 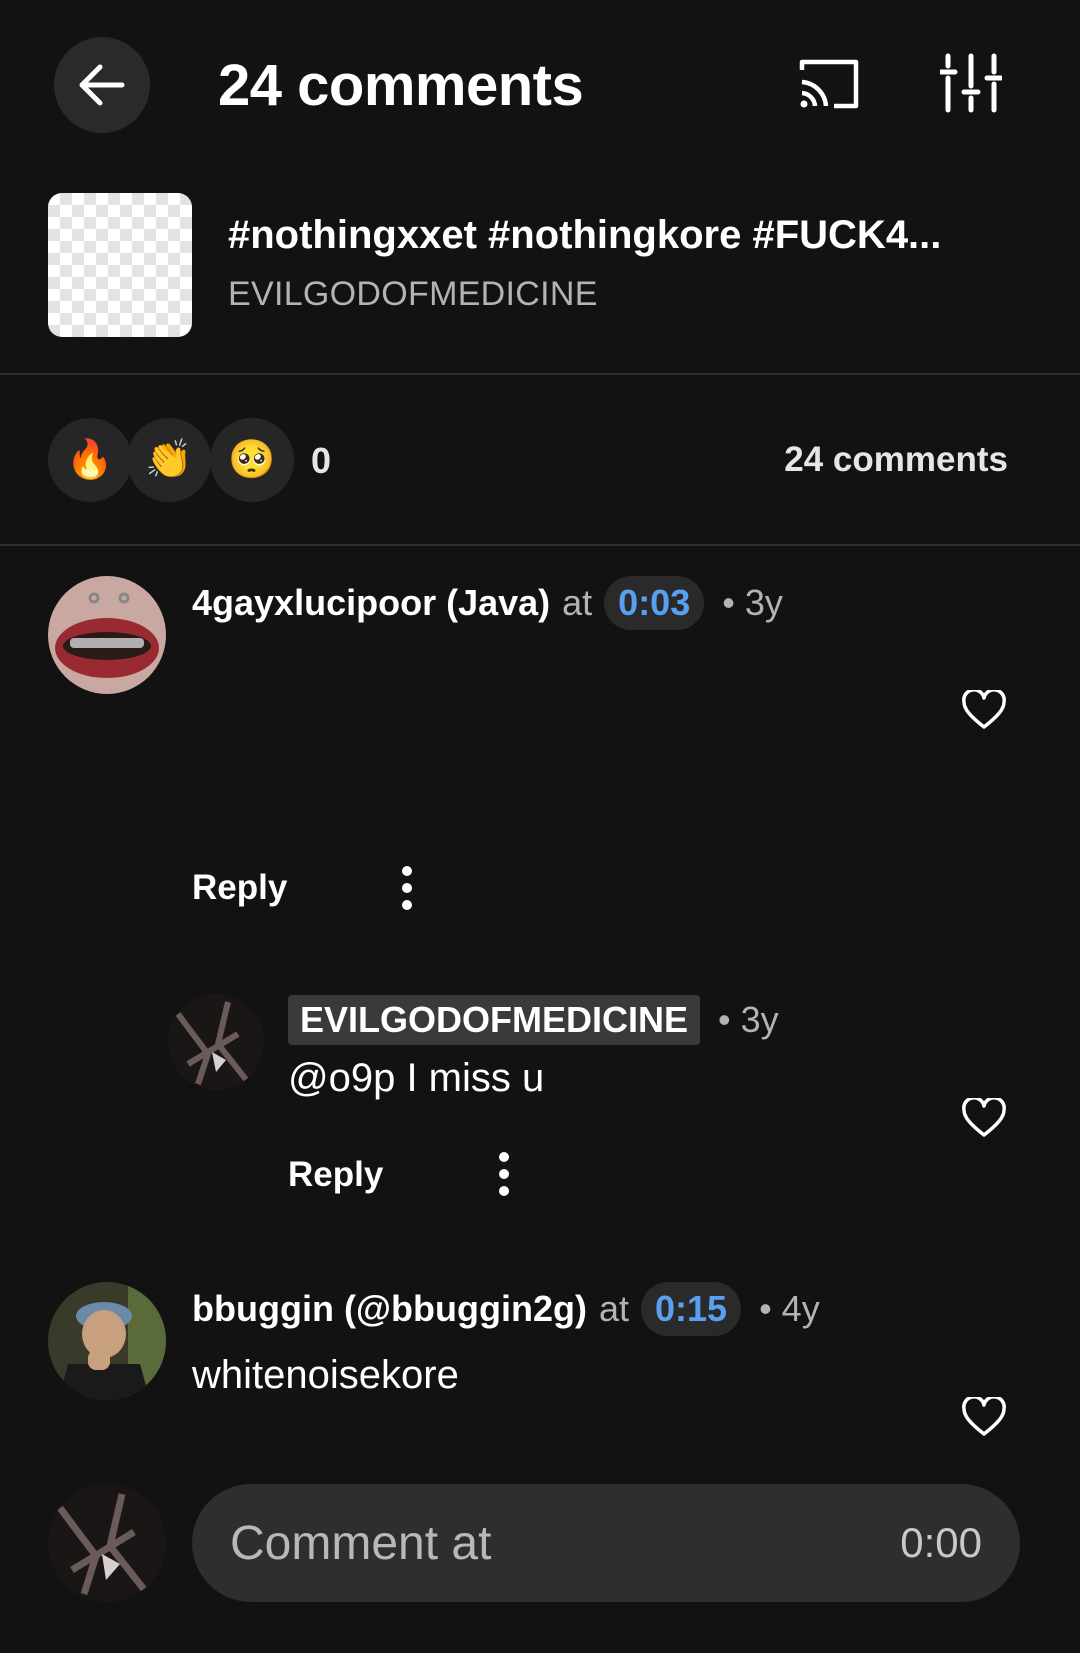 What do you see at coordinates (691, 1309) in the screenshot?
I see `comment-timestamp: 0:15` at bounding box center [691, 1309].